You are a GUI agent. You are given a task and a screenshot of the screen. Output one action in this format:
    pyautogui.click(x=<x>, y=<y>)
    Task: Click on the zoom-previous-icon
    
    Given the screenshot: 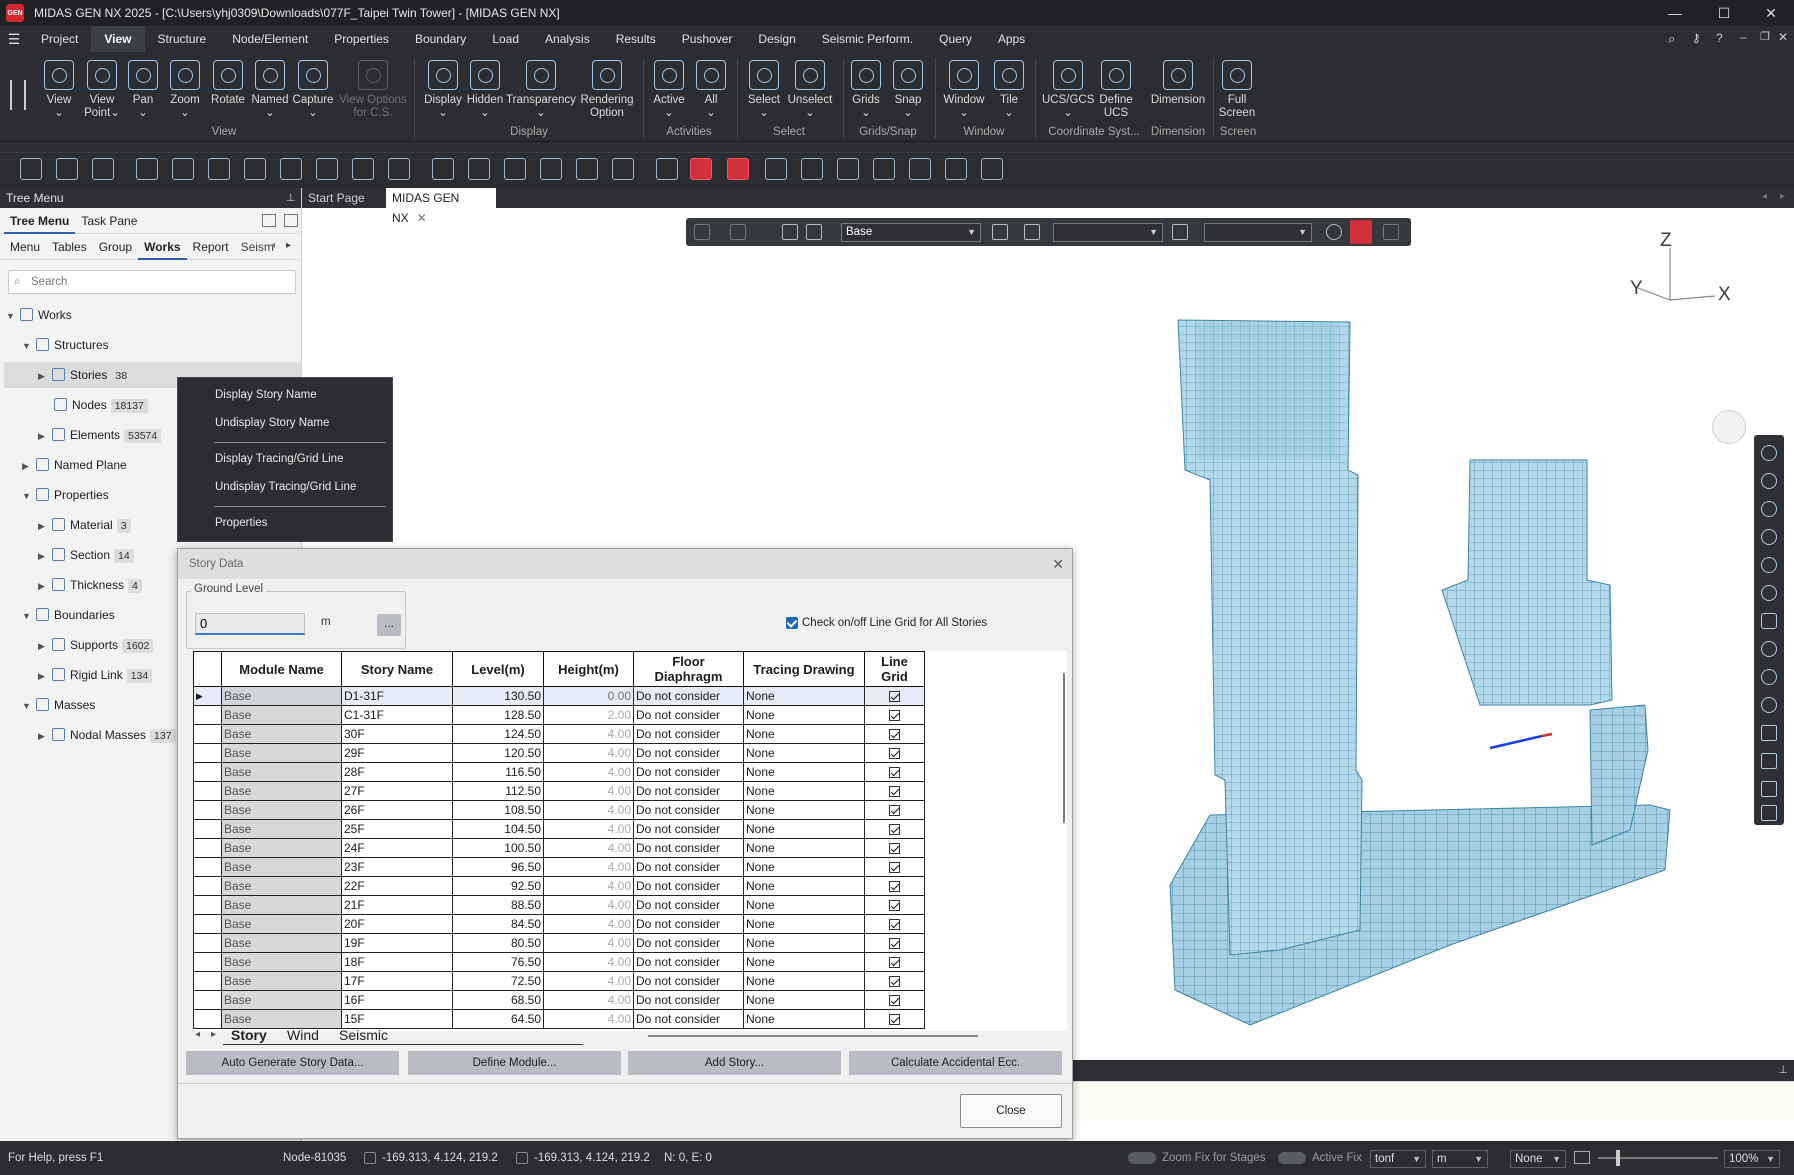 What is the action you would take?
    pyautogui.click(x=1769, y=593)
    